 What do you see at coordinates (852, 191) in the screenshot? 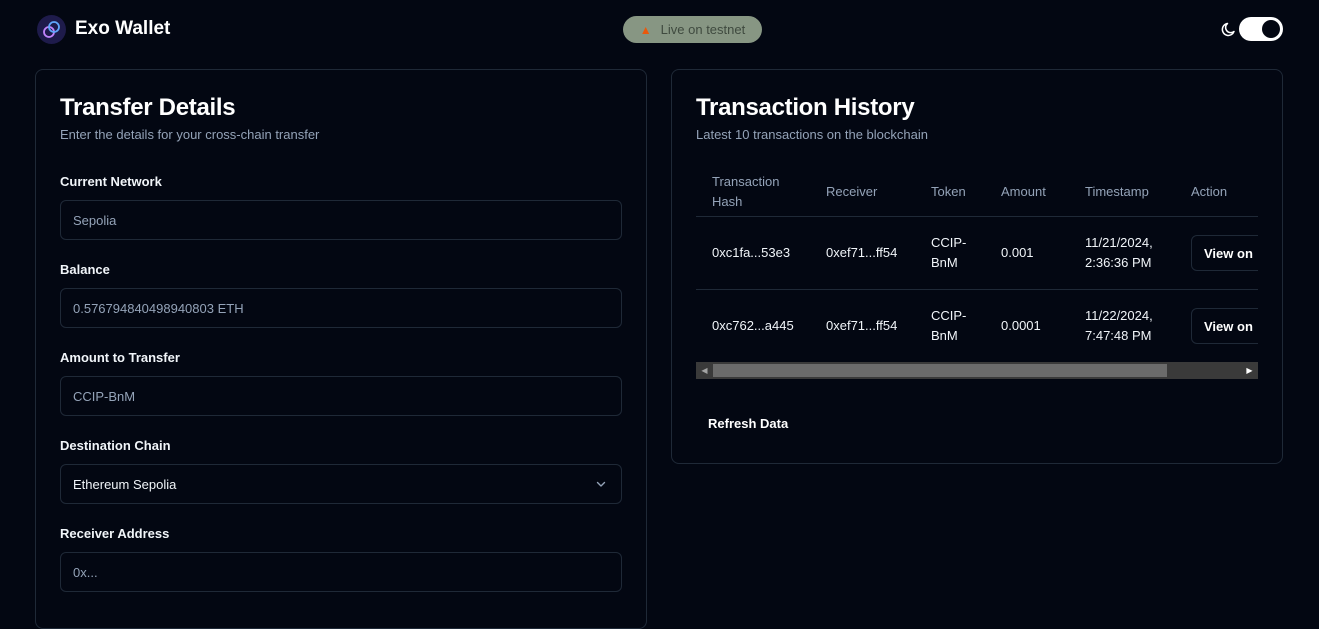
I see `column-header-receiver: Receiver` at bounding box center [852, 191].